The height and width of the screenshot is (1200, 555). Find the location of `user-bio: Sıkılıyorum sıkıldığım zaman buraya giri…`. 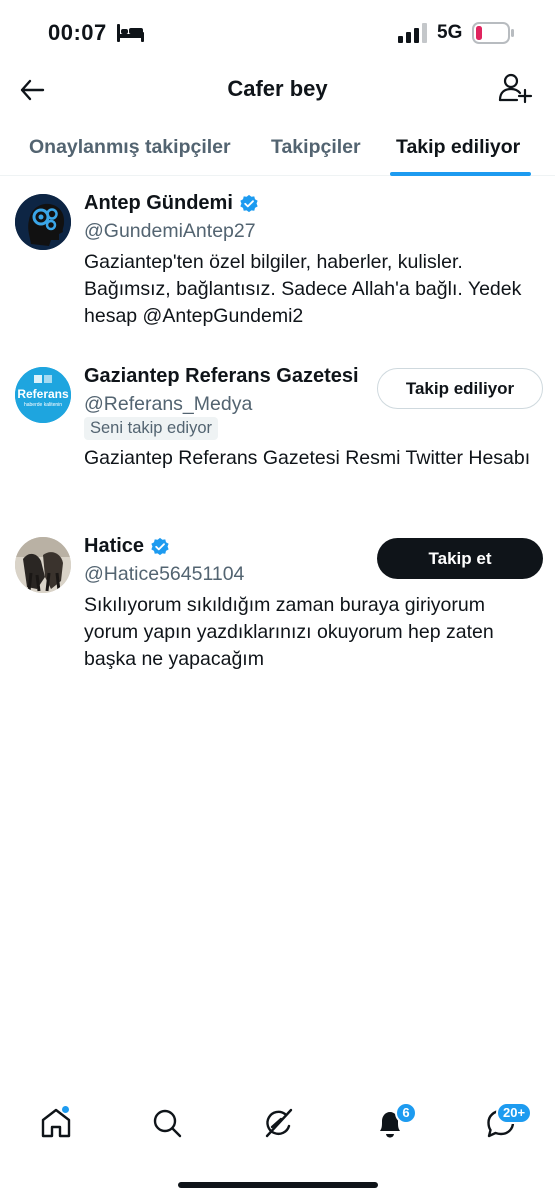

user-bio: Sıkılıyorum sıkıldığım zaman buraya giri… is located at coordinates (289, 632).